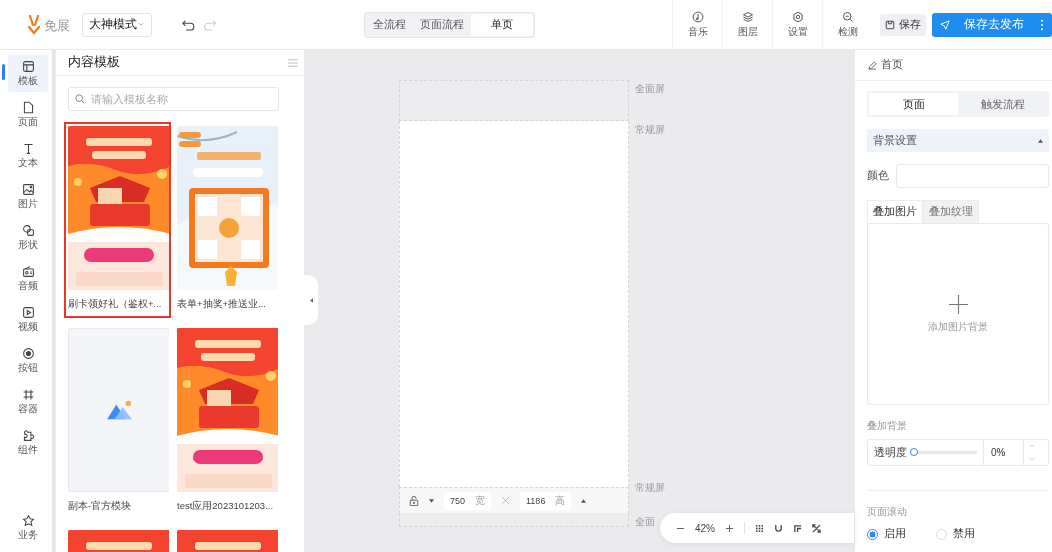  What do you see at coordinates (80, 99) in the screenshot?
I see `search-icon` at bounding box center [80, 99].